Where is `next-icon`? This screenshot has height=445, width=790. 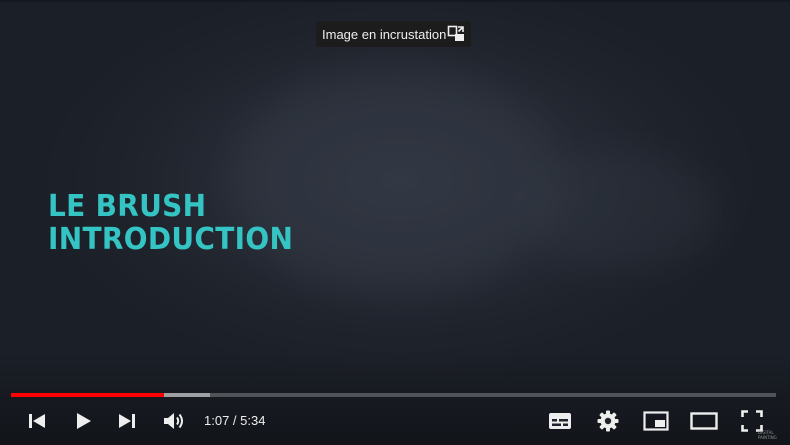
next-icon is located at coordinates (127, 421).